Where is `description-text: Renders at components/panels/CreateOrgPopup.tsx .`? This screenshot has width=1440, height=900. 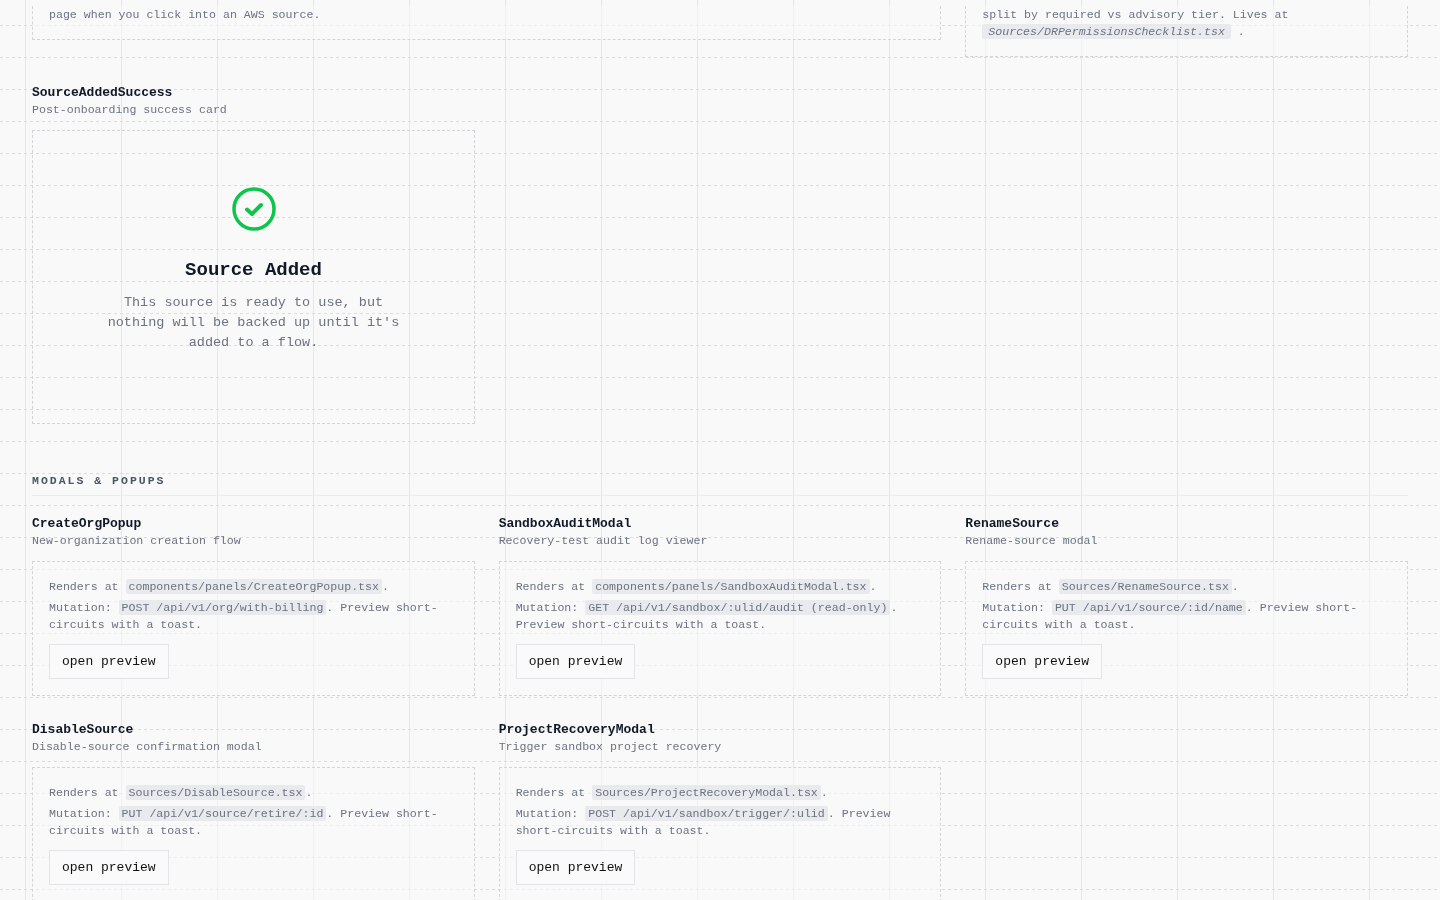
description-text: Renders at components/panels/CreateOrgPopup.tsx . is located at coordinates (219, 586).